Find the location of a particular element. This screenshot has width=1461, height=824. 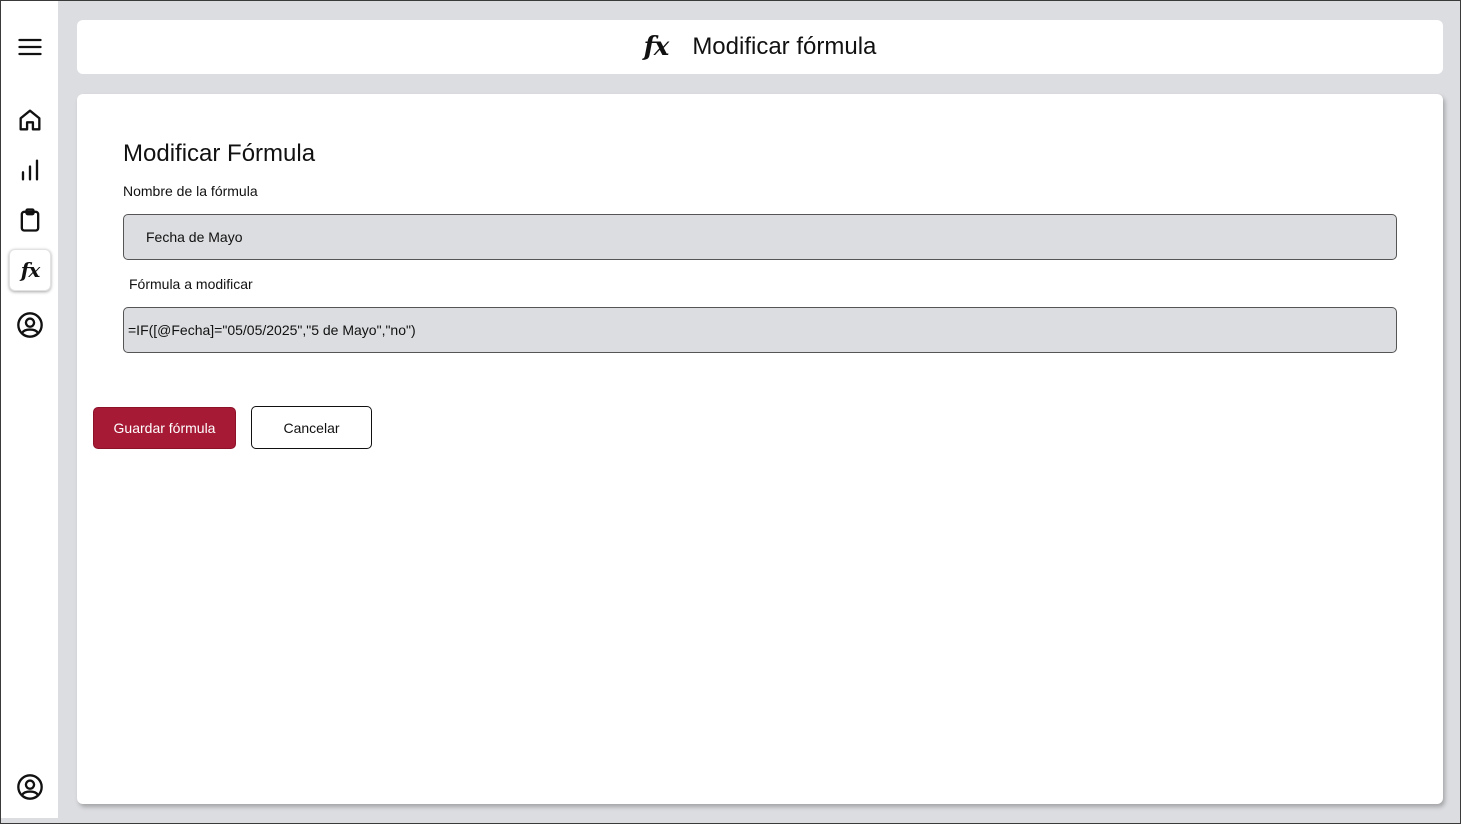

name-label: Nombre de la fórmula is located at coordinates (190, 191).